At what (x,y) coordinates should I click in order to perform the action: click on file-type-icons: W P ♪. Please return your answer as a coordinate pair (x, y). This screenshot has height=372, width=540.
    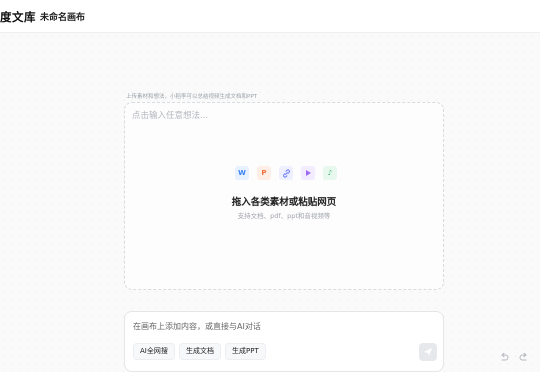
    Looking at the image, I should click on (286, 174).